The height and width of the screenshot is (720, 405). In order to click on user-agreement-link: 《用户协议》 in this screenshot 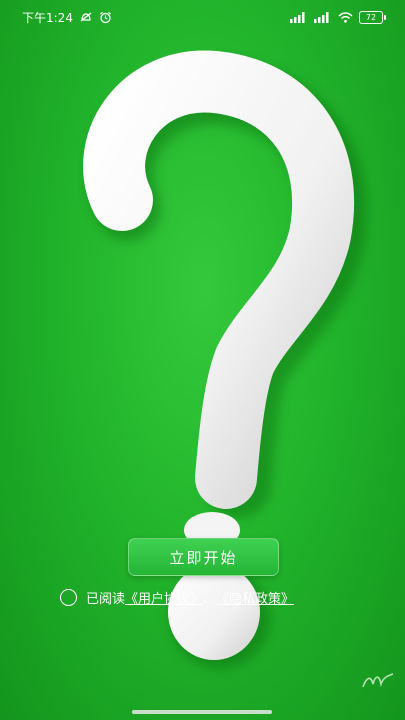, I will do `click(164, 597)`.